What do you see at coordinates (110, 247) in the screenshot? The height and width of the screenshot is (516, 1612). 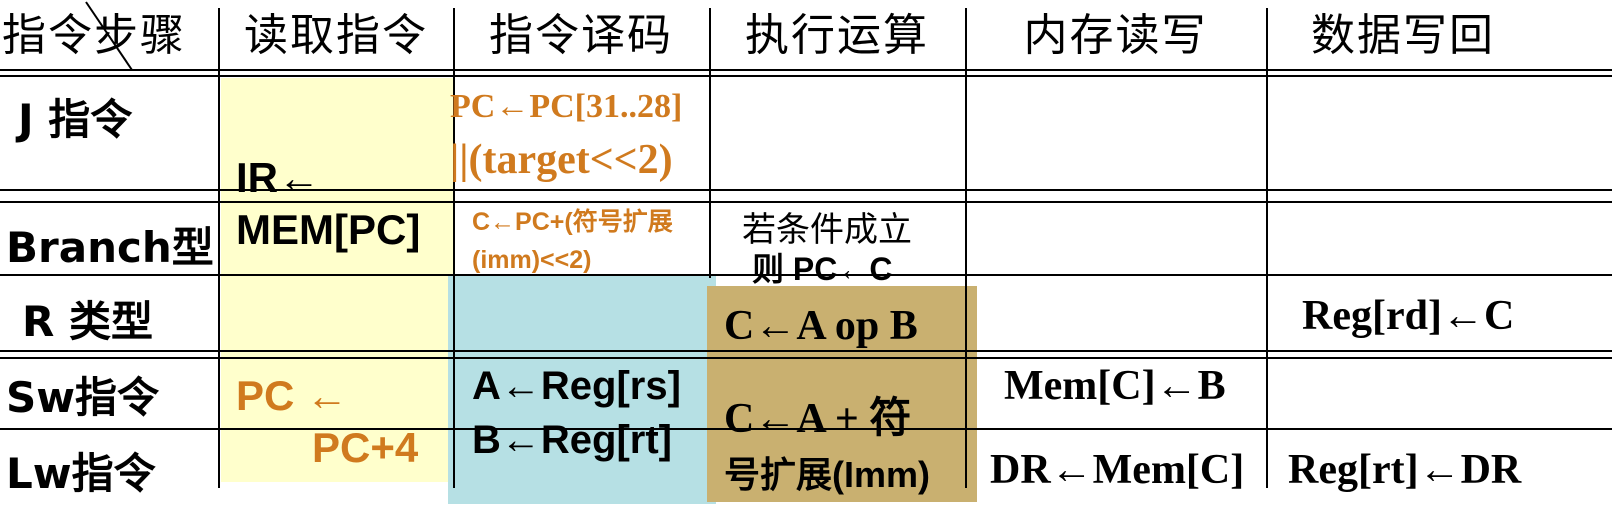 I see `row-label-branch: Branch型` at bounding box center [110, 247].